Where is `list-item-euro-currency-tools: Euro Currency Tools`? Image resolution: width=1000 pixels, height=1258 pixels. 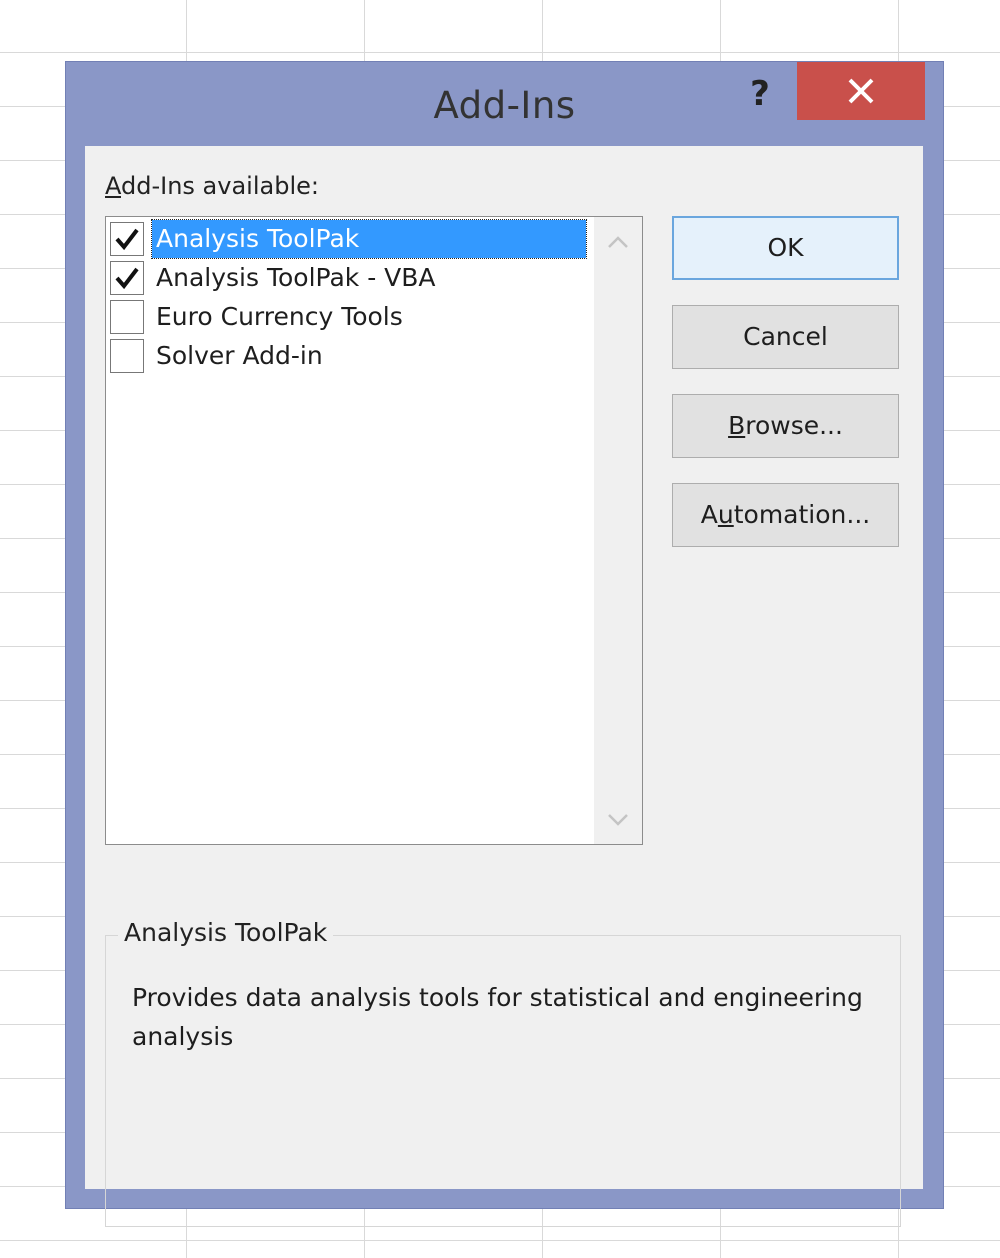
list-item-euro-currency-tools: Euro Currency Tools is located at coordinates (350, 317).